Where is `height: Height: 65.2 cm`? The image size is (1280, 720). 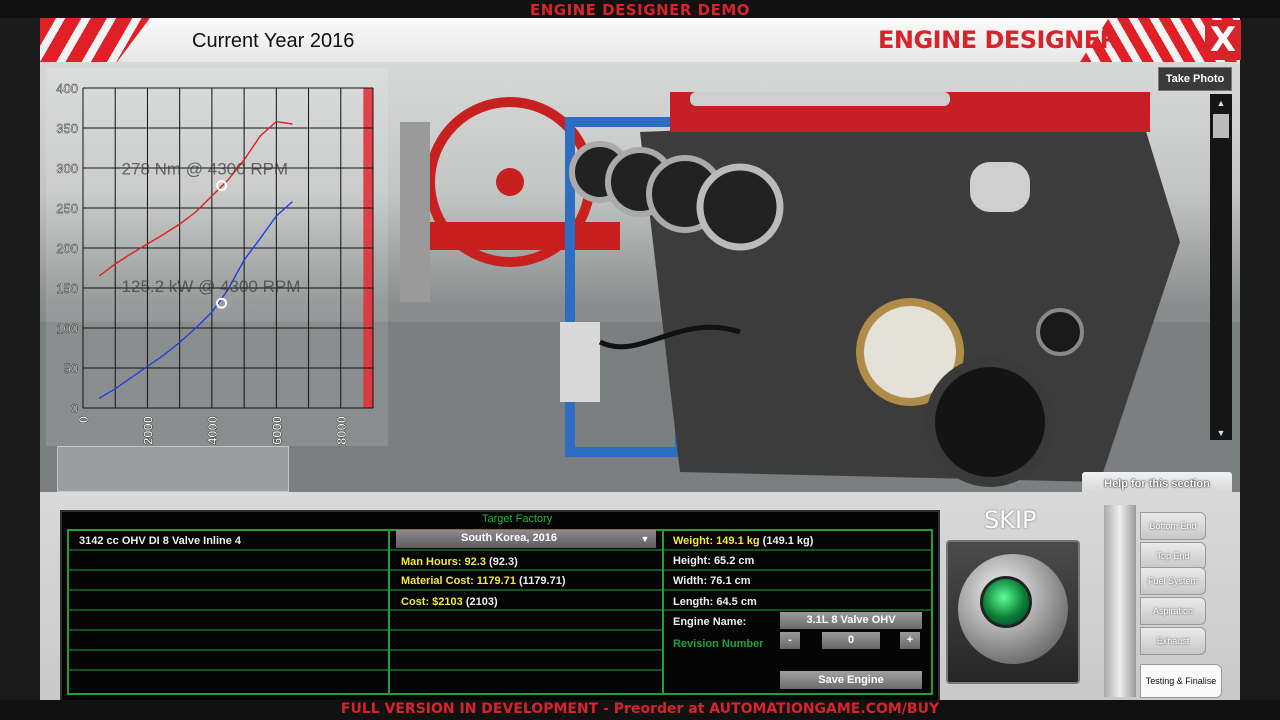 height: Height: 65.2 cm is located at coordinates (714, 561).